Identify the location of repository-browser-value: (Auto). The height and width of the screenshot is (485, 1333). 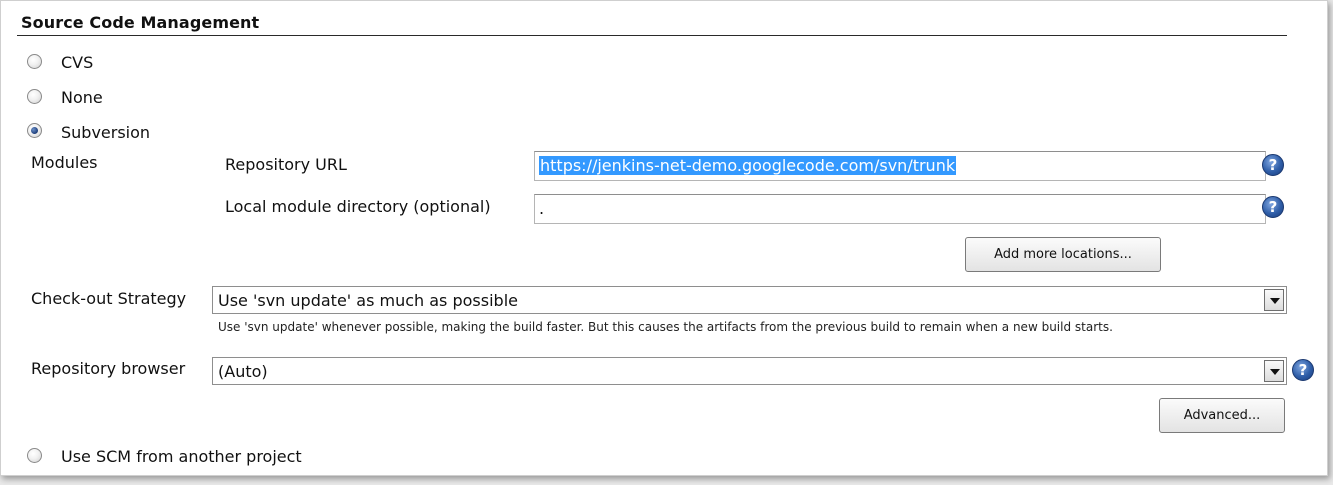
(243, 371).